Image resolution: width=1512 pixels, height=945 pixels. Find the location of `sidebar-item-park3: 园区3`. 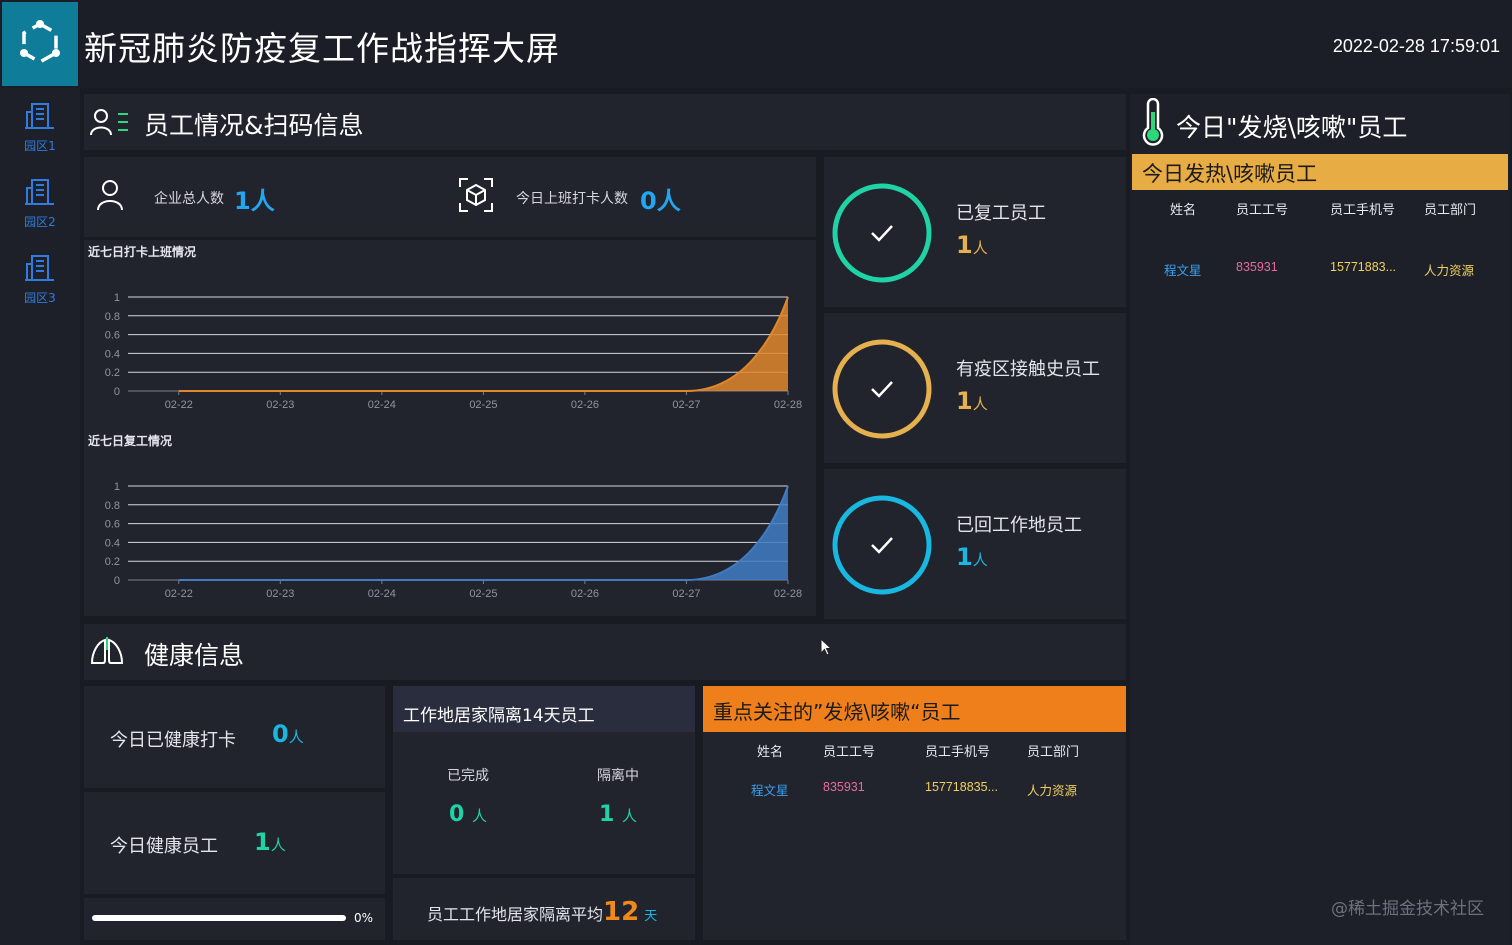

sidebar-item-park3: 园区3 is located at coordinates (40, 279).